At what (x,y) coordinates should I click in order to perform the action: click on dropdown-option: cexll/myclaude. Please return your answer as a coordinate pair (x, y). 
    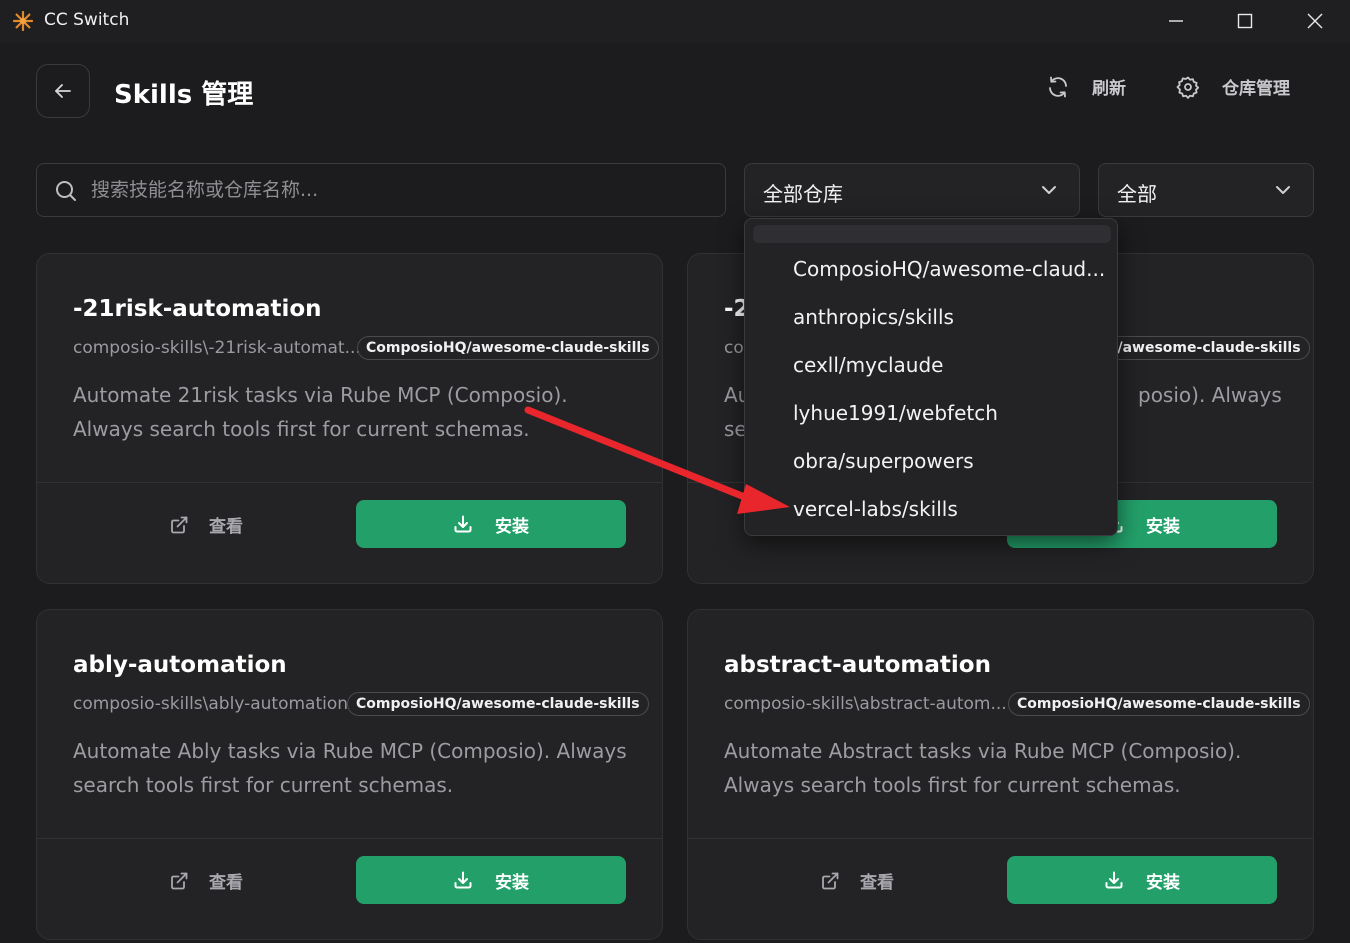
    Looking at the image, I should click on (868, 365).